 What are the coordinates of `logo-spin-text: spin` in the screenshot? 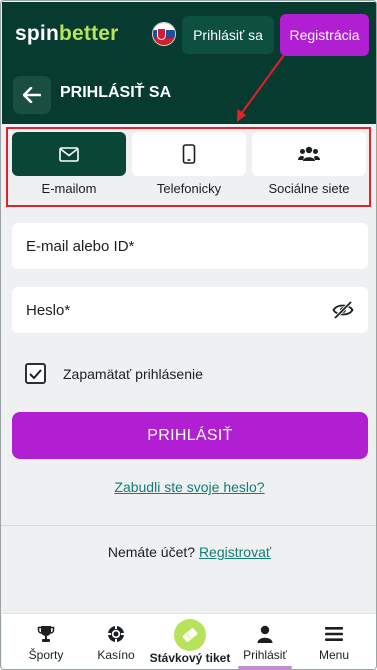 It's located at (37, 33).